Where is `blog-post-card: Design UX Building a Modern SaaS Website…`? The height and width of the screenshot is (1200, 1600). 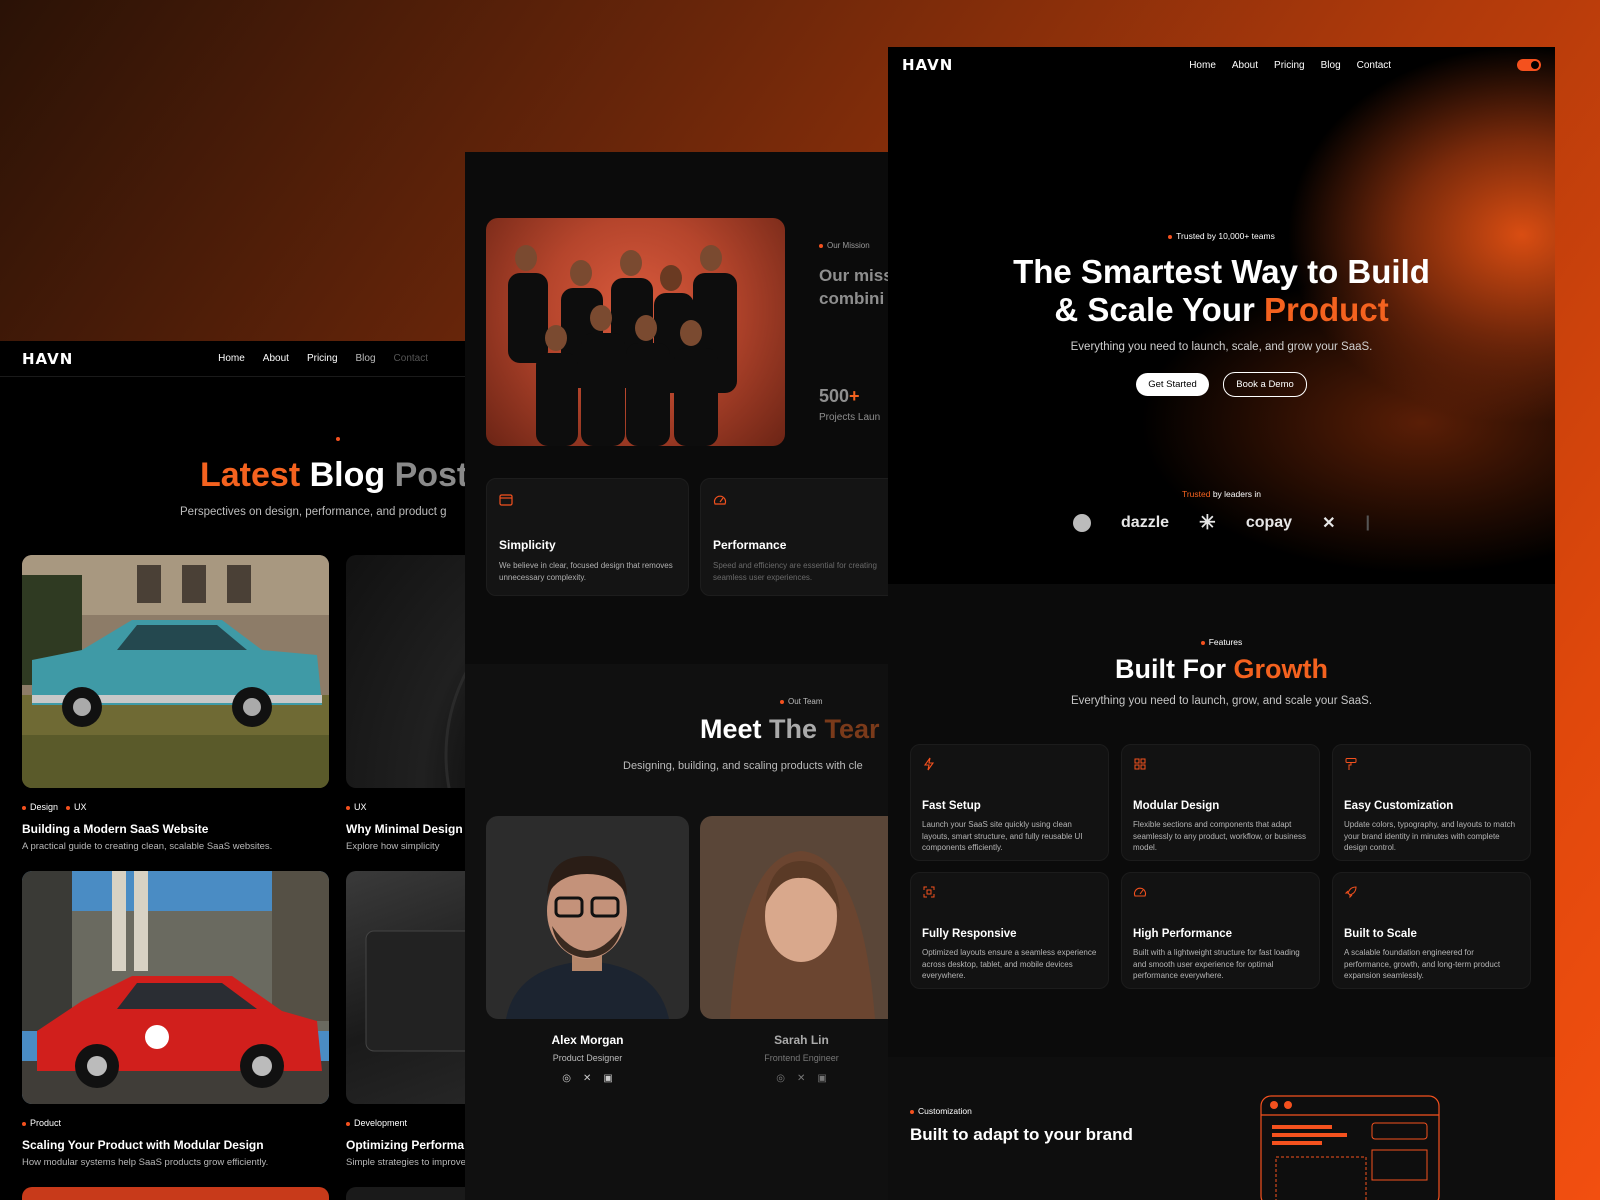
blog-post-card: Design UX Building a Modern SaaS Website… is located at coordinates (175, 703).